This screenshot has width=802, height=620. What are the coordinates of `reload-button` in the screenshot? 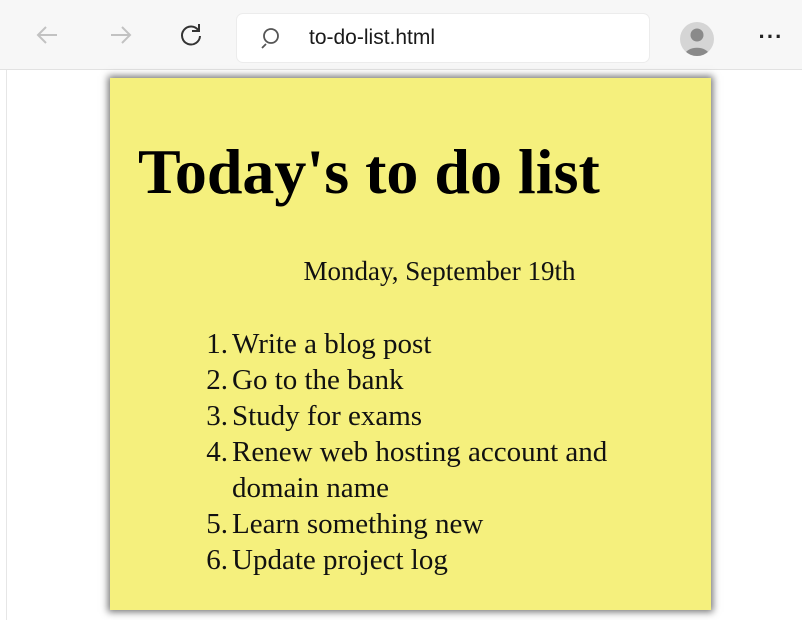 It's located at (191, 35).